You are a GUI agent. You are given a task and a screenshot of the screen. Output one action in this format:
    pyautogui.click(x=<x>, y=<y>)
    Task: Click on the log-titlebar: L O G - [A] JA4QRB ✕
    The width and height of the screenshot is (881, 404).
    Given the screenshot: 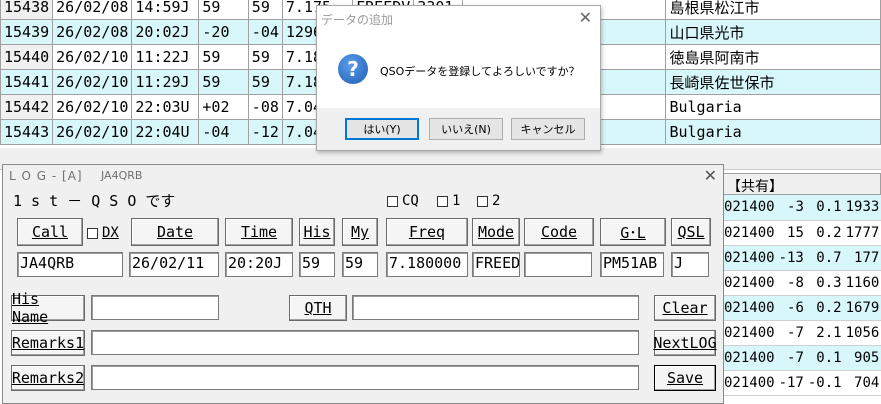 What is the action you would take?
    pyautogui.click(x=363, y=176)
    